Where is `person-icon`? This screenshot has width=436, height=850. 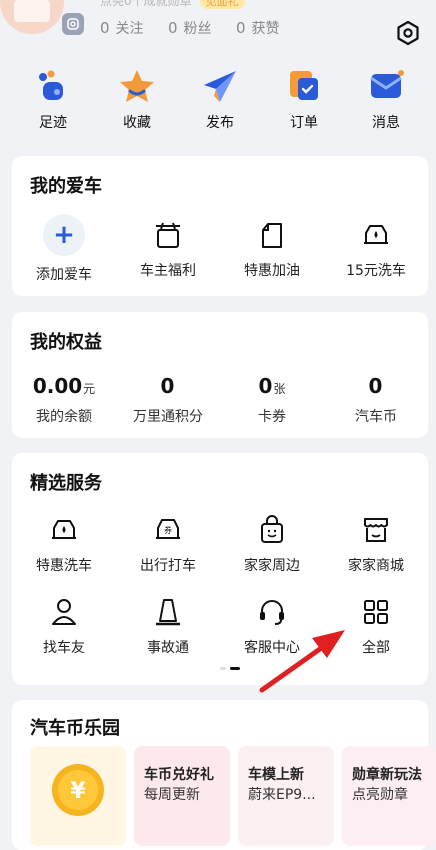 person-icon is located at coordinates (64, 612).